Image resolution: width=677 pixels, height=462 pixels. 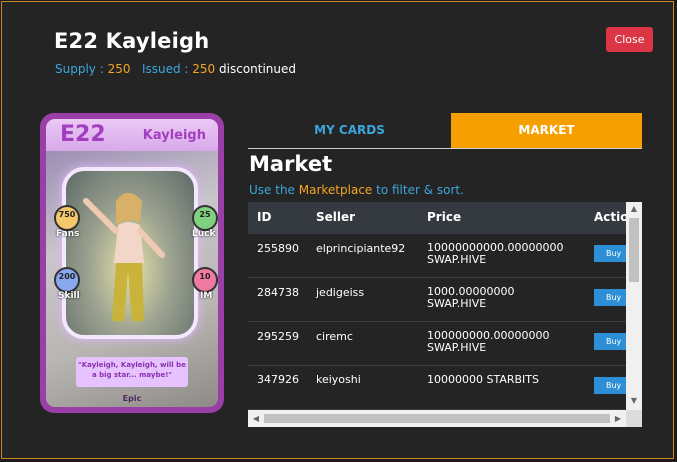 I want to click on listing-seller: ciremc, so click(x=334, y=336).